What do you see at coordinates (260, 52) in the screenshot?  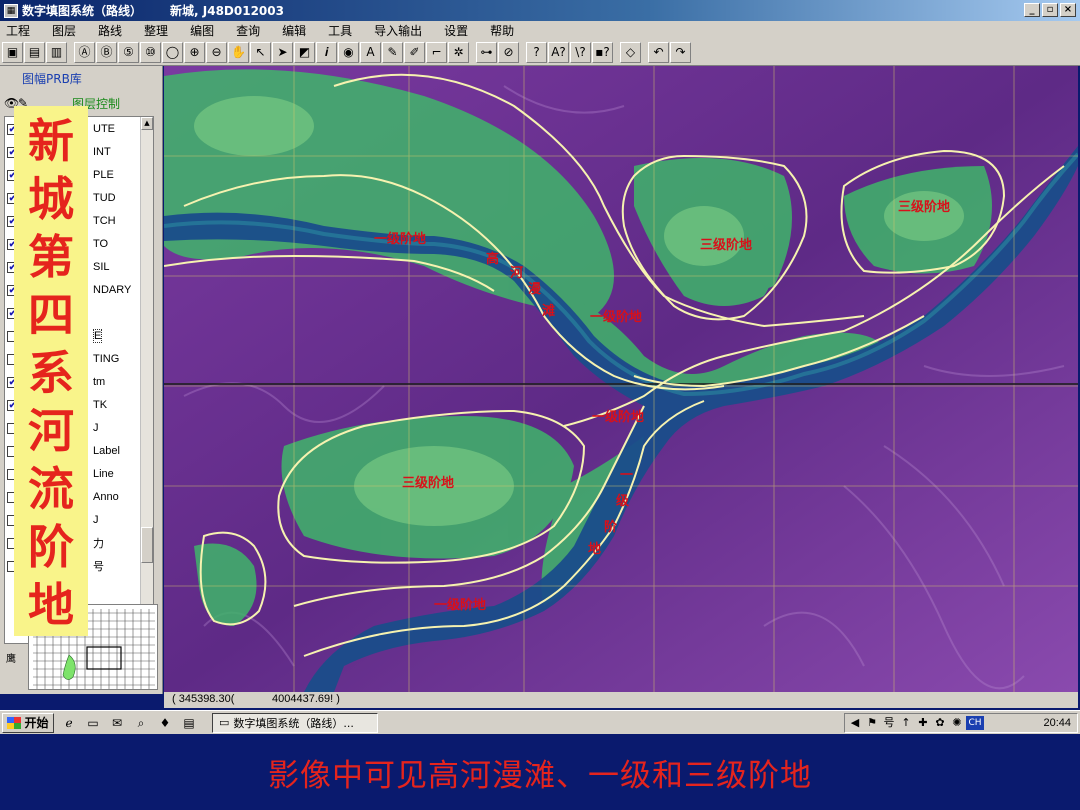 I see `select-arrow-icon: ↖` at bounding box center [260, 52].